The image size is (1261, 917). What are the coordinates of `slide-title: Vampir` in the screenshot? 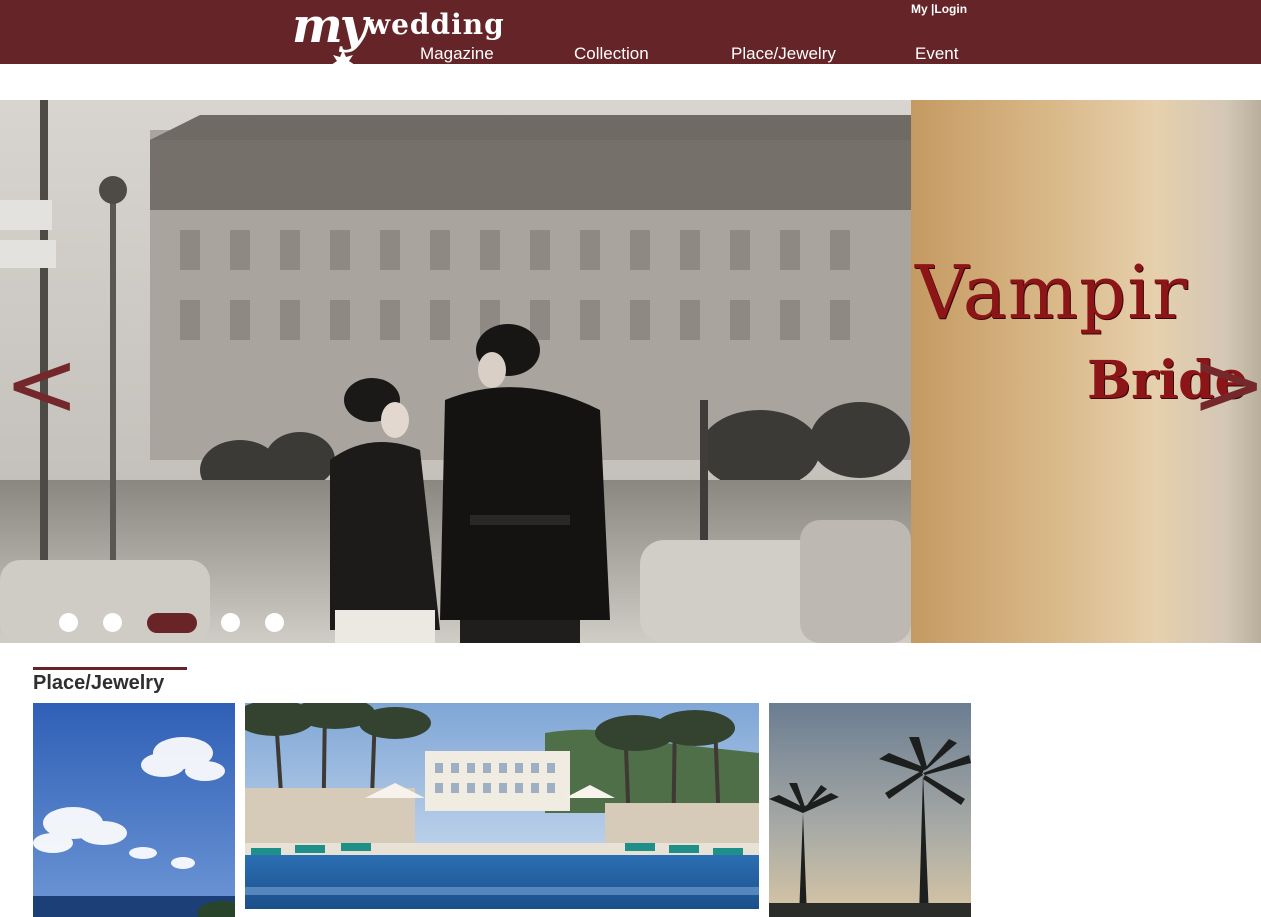 It's located at (1052, 293).